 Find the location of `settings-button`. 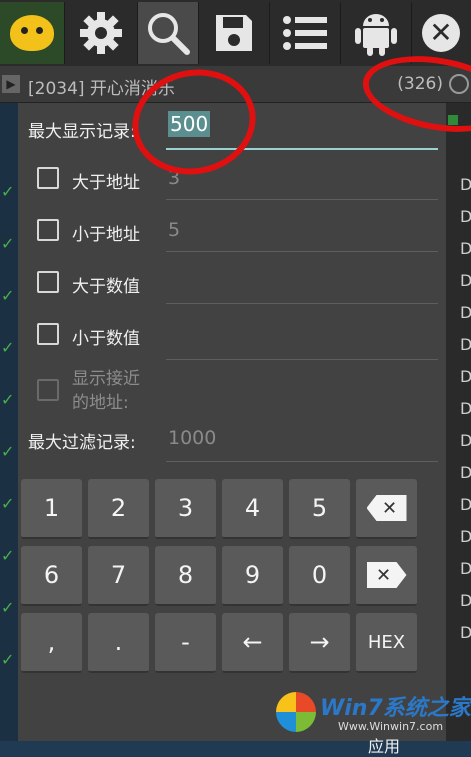

settings-button is located at coordinates (101, 33).